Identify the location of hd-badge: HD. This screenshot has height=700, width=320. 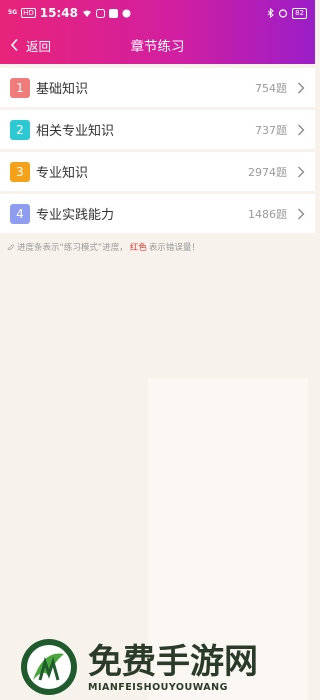
(28, 13).